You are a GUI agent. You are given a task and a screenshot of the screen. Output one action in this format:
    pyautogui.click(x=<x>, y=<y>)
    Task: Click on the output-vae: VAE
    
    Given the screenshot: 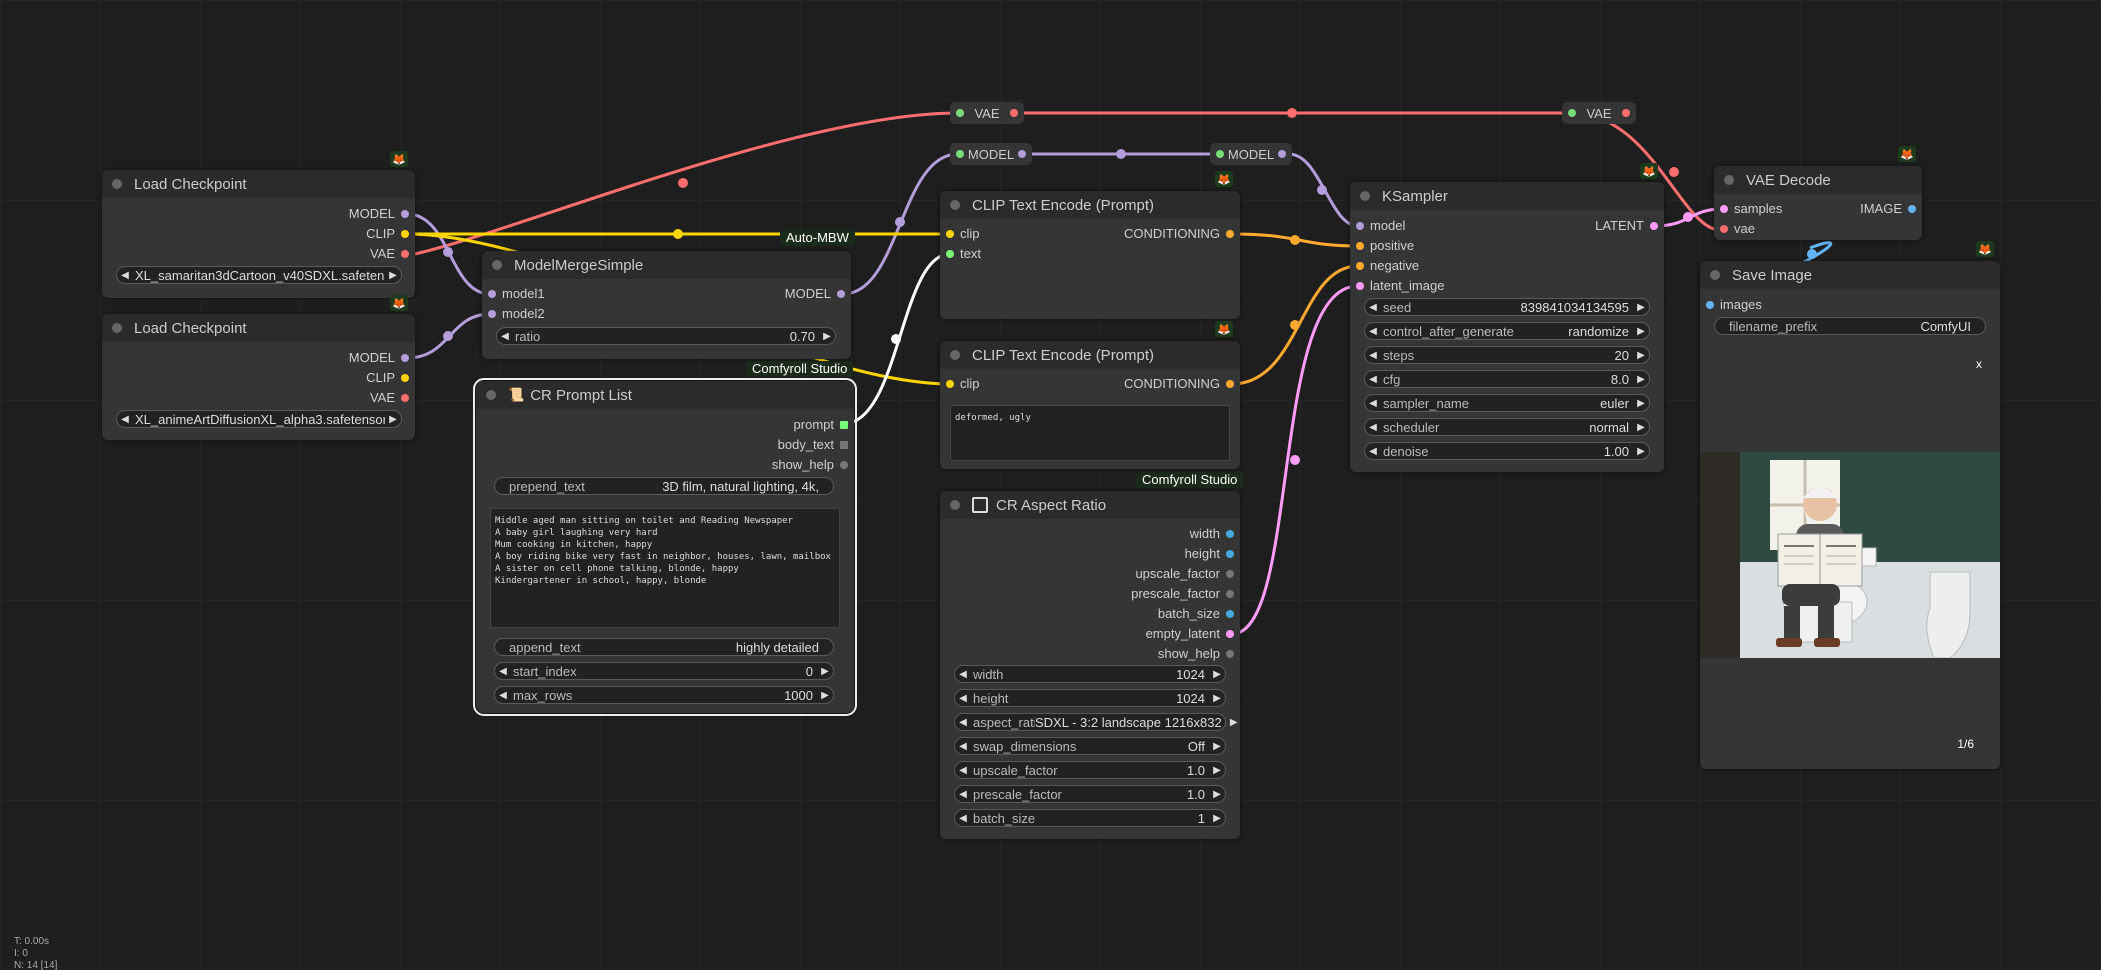 What is the action you would take?
    pyautogui.click(x=389, y=398)
    